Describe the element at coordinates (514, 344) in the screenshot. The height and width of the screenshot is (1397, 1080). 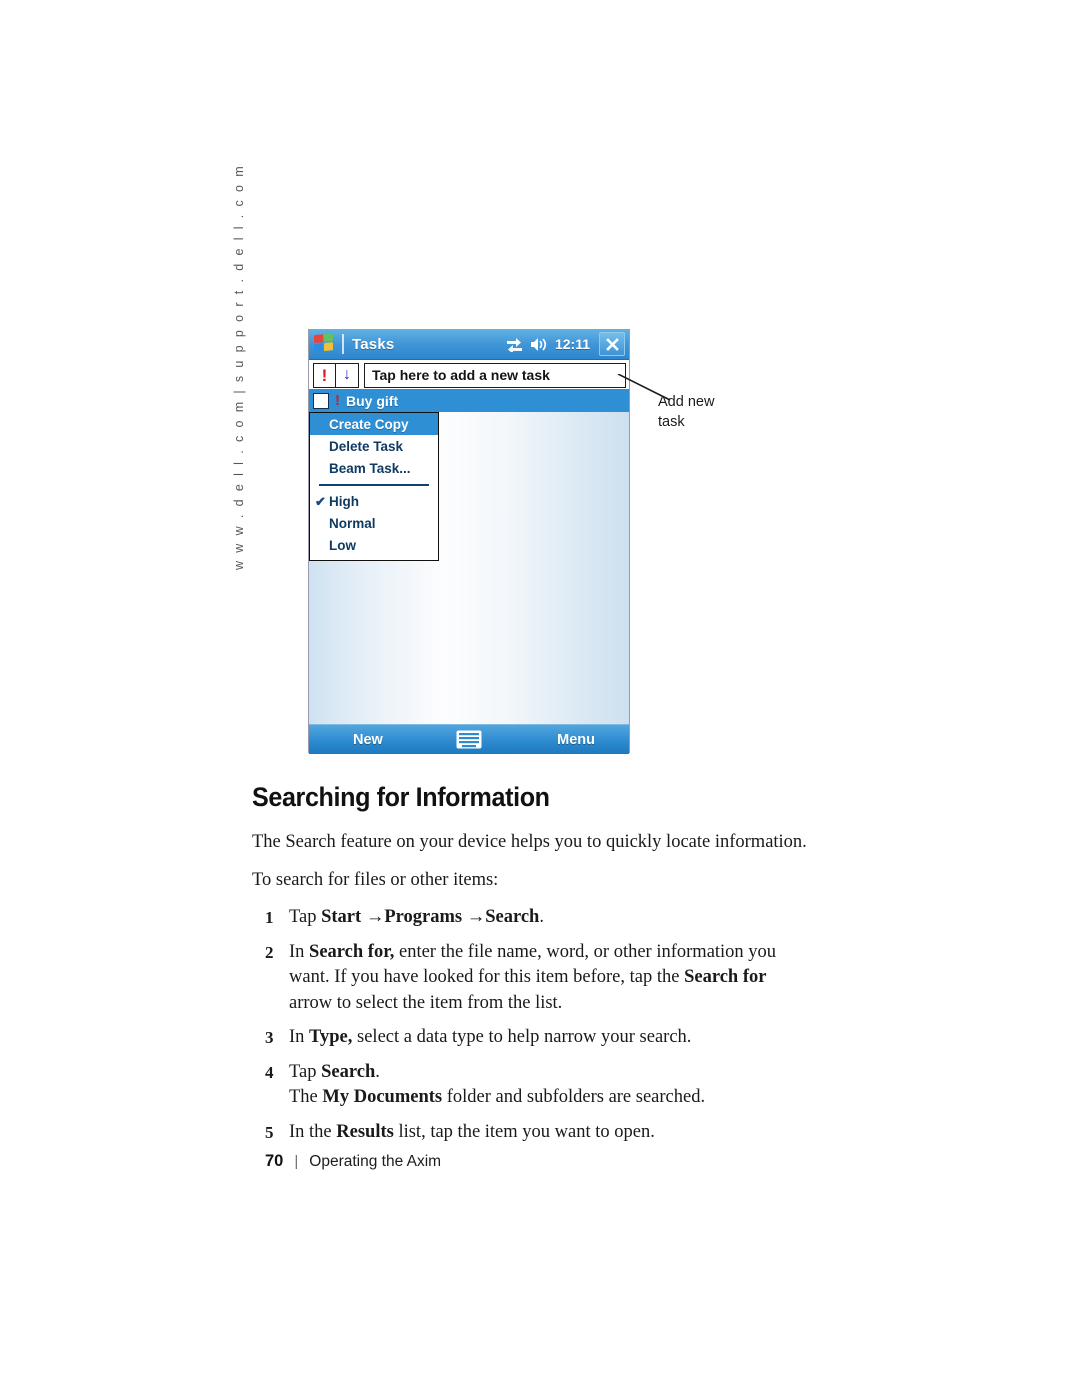
I see `sync-connectivity-icon` at that location.